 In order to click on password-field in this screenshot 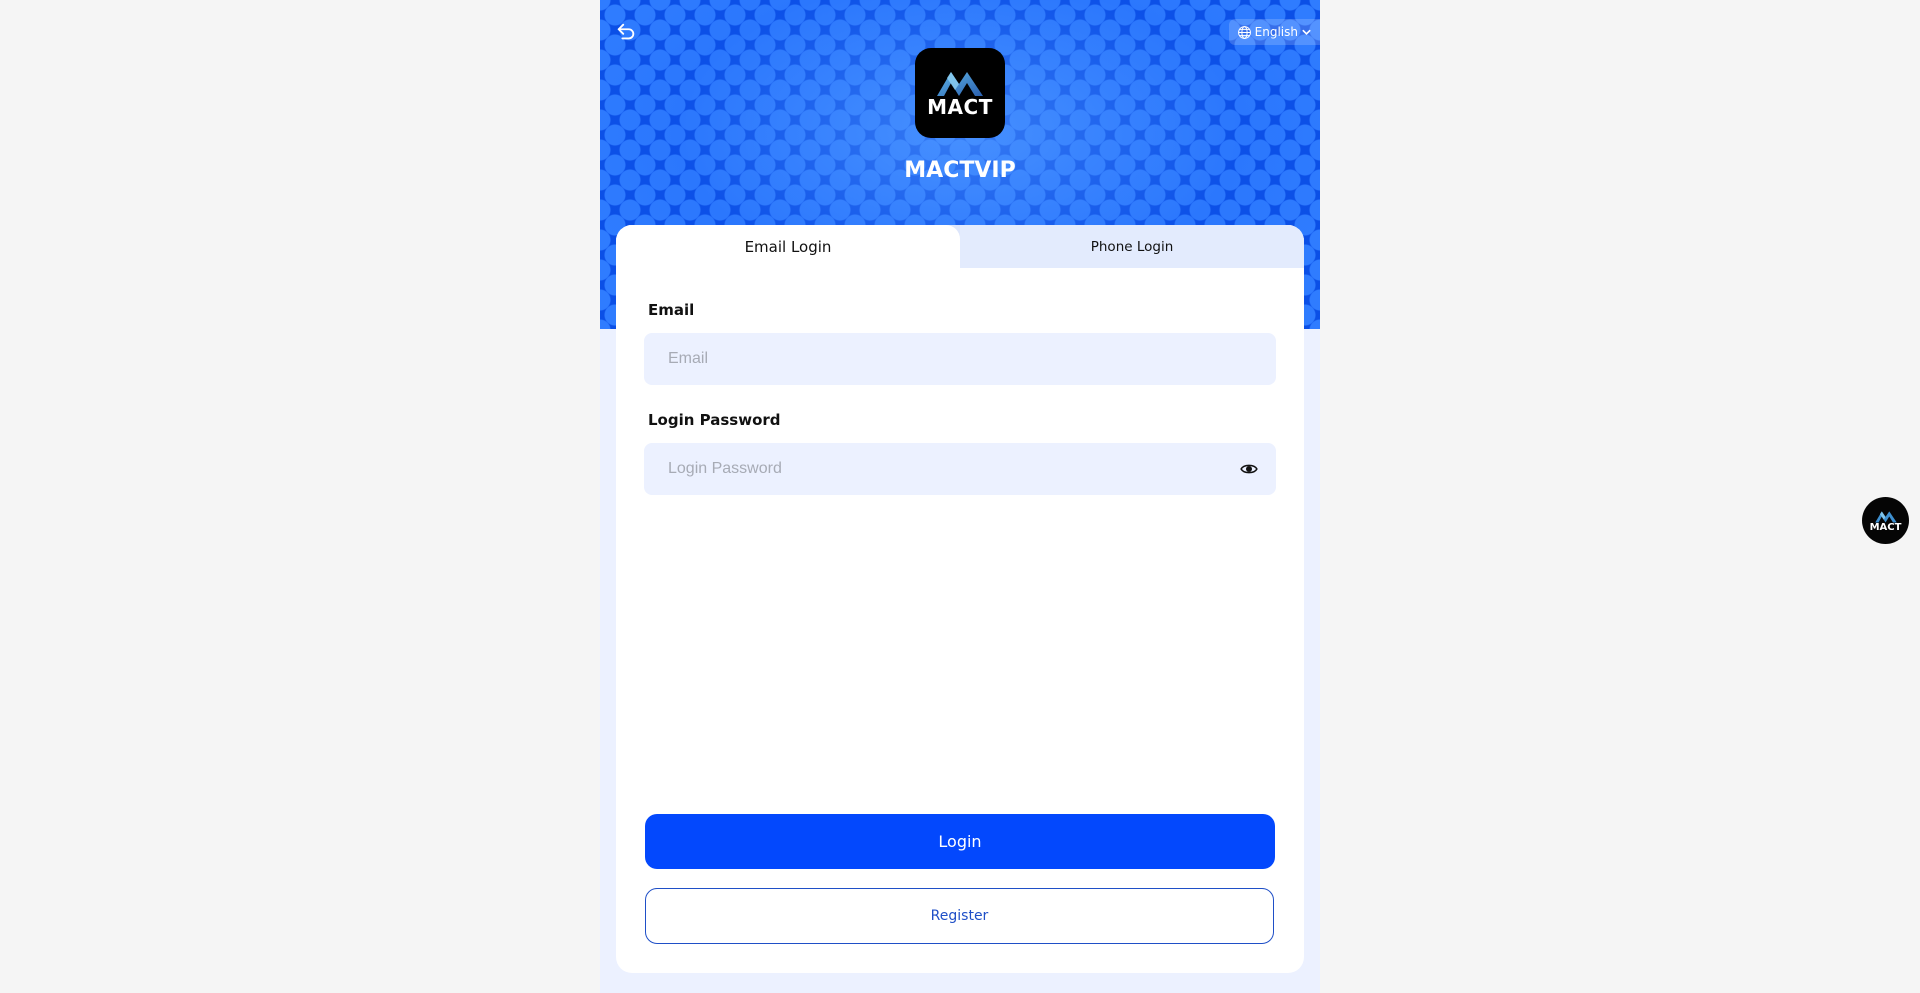, I will do `click(960, 469)`.